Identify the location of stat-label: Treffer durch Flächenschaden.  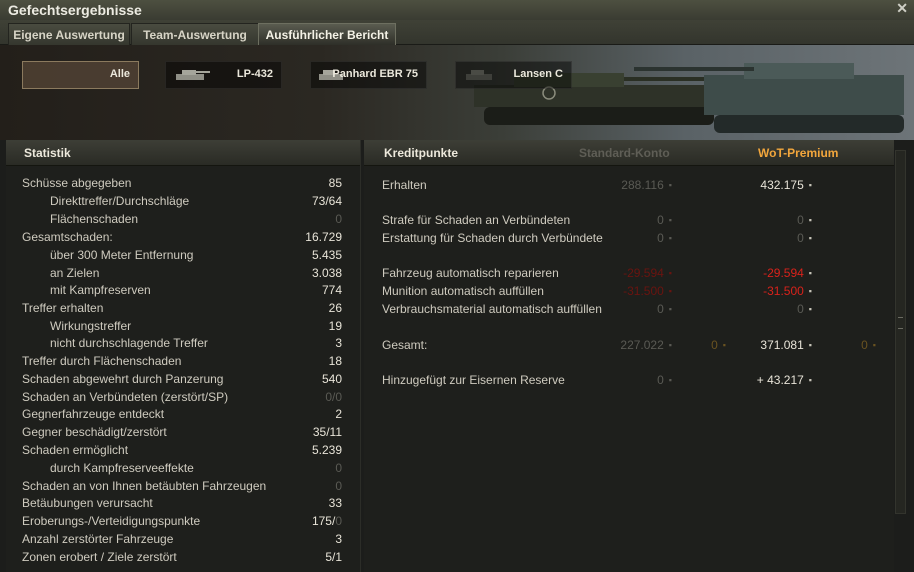
(102, 361).